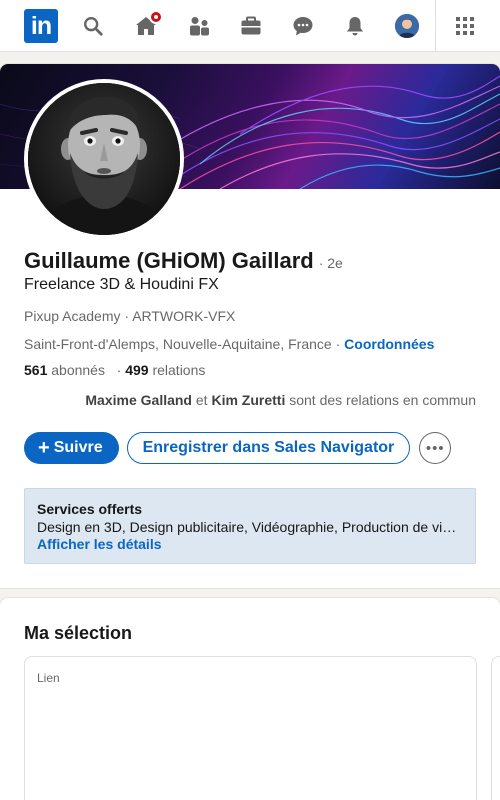  I want to click on followers-label: abonnés, so click(78, 370).